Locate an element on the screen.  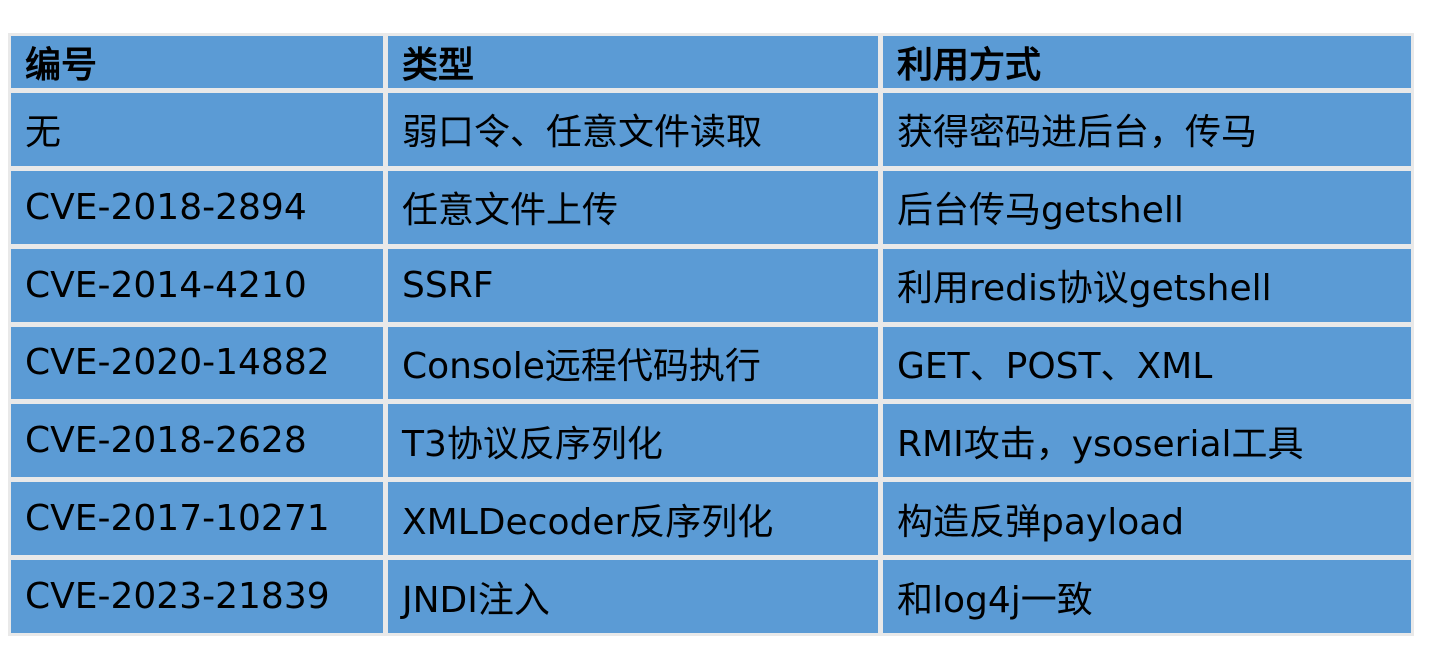
cell-type: 任意文件上传 is located at coordinates (633, 207).